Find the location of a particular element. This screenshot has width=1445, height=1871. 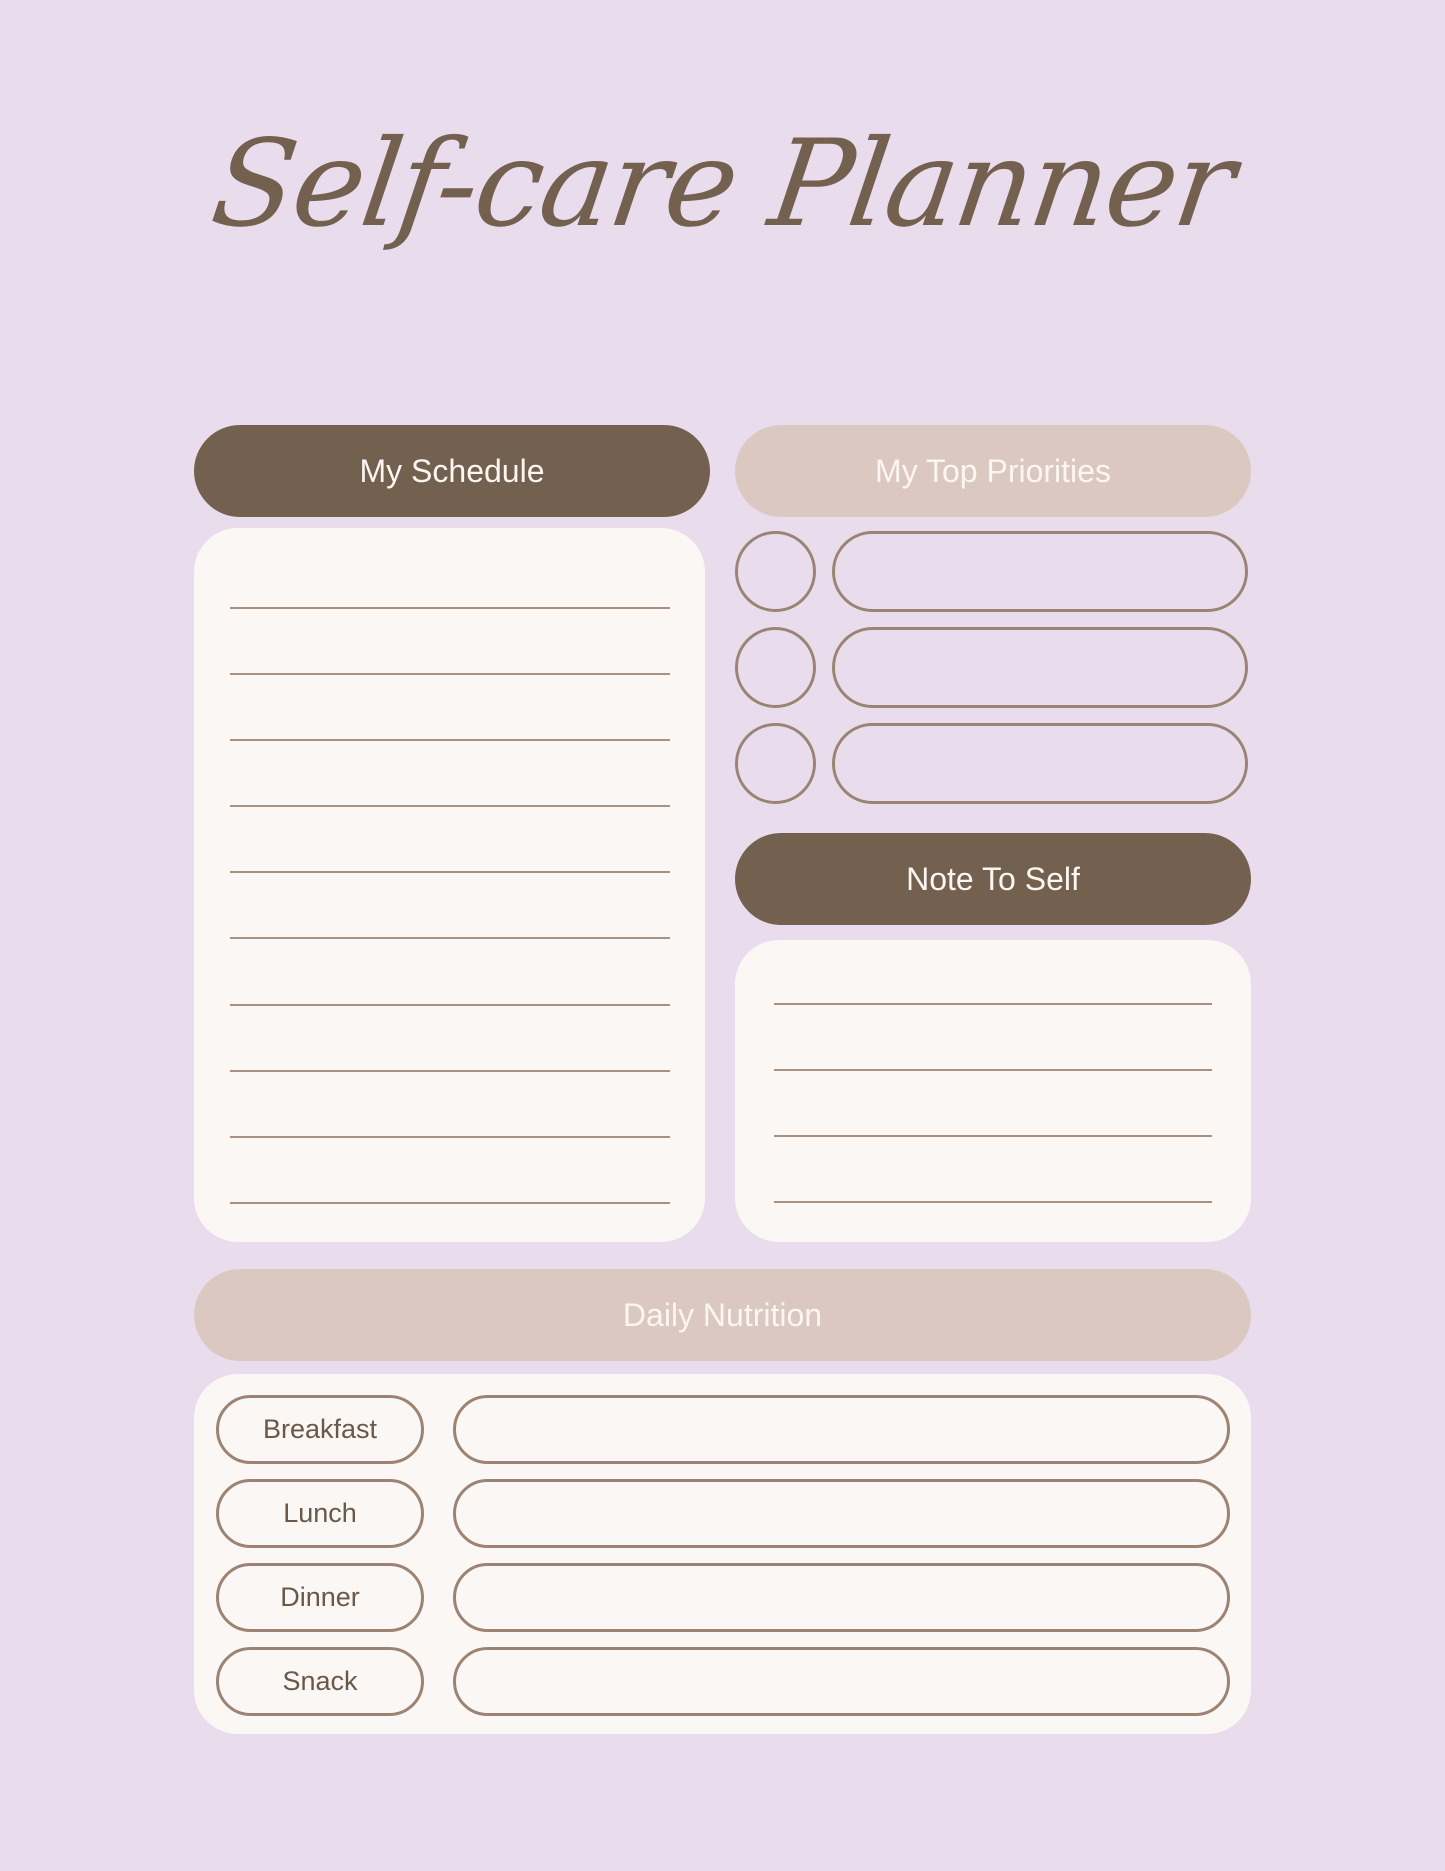

meal-input-lunch is located at coordinates (841, 1513).